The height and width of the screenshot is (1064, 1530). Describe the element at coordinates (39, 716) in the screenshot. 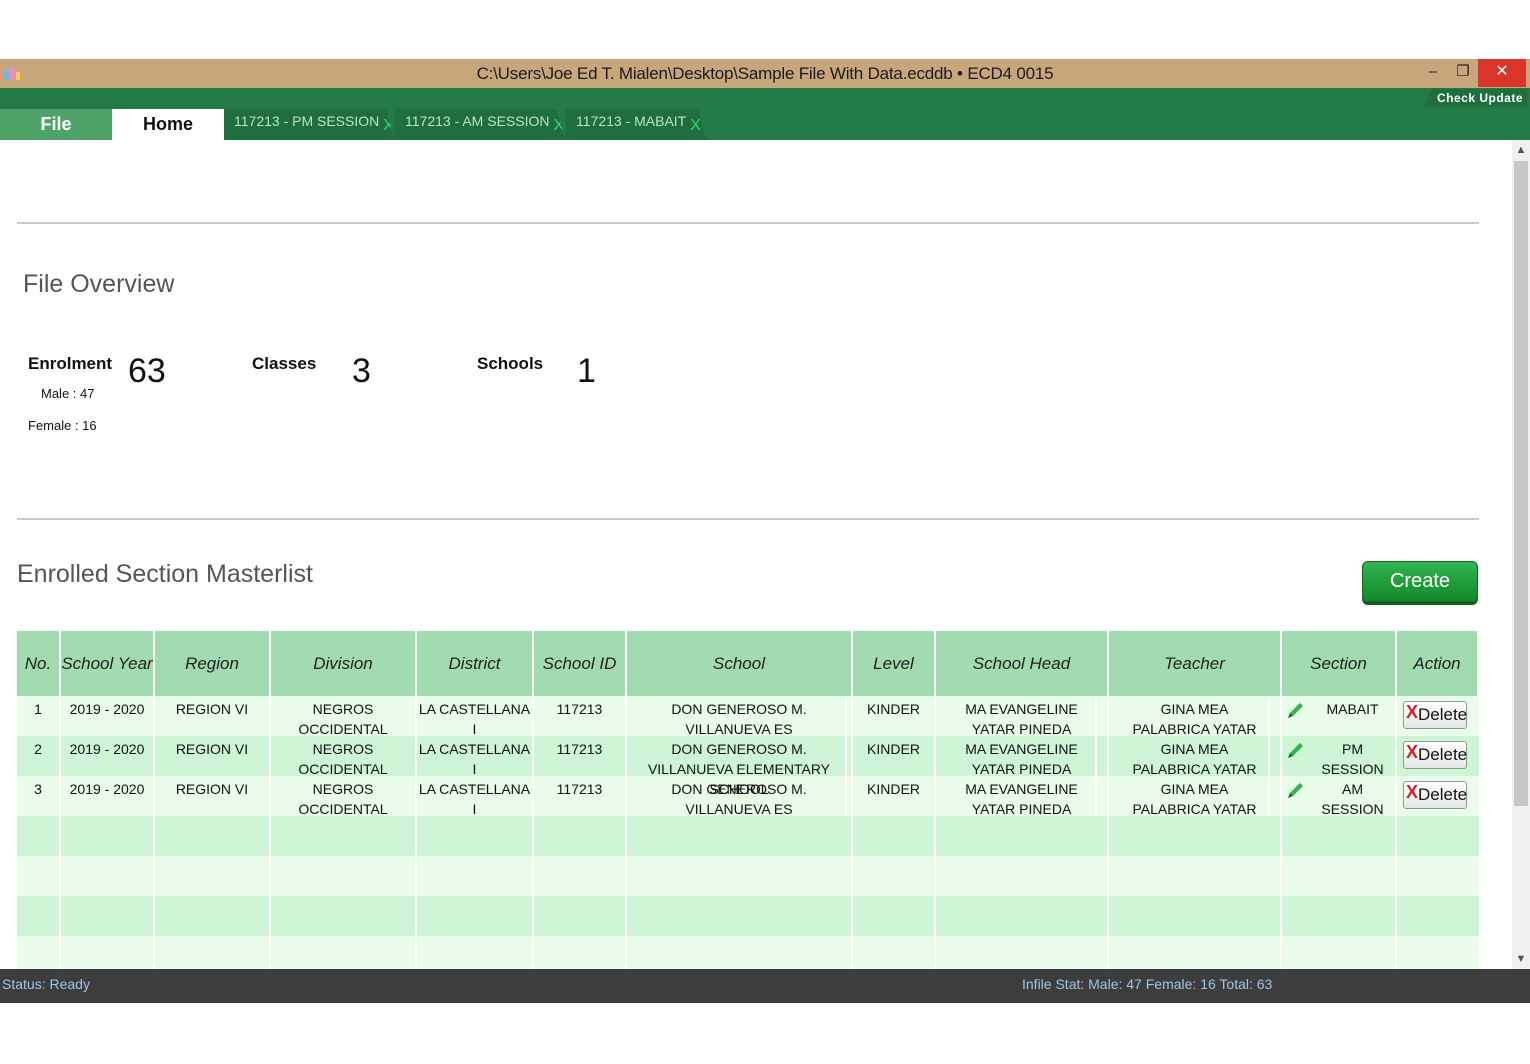

I see `cell-no: 1` at that location.